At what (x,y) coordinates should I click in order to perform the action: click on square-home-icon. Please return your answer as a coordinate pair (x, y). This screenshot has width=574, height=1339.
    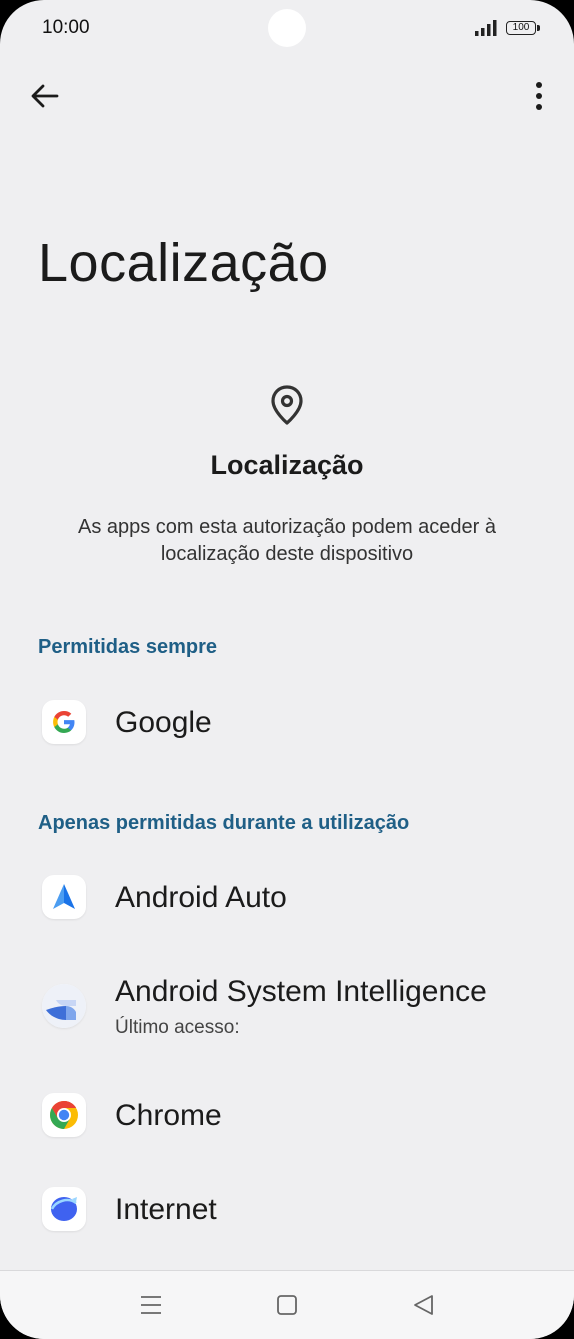
    Looking at the image, I should click on (287, 1305).